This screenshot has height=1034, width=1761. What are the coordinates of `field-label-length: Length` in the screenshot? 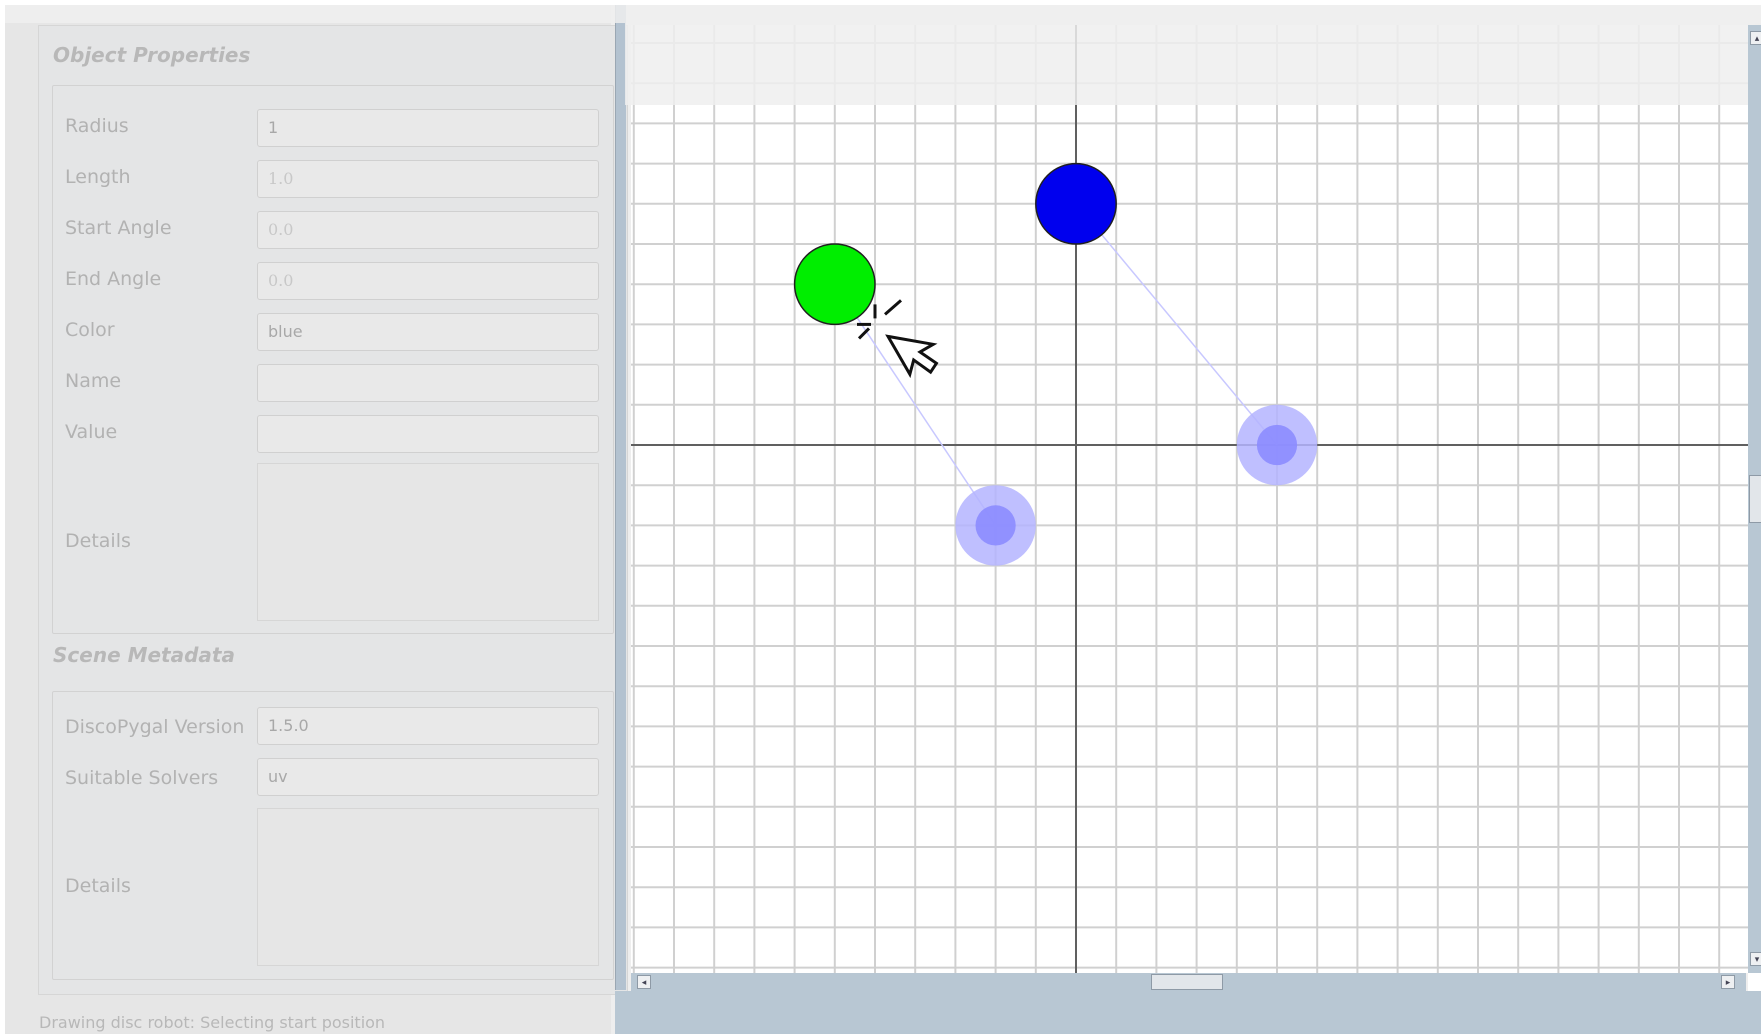 It's located at (98, 177).